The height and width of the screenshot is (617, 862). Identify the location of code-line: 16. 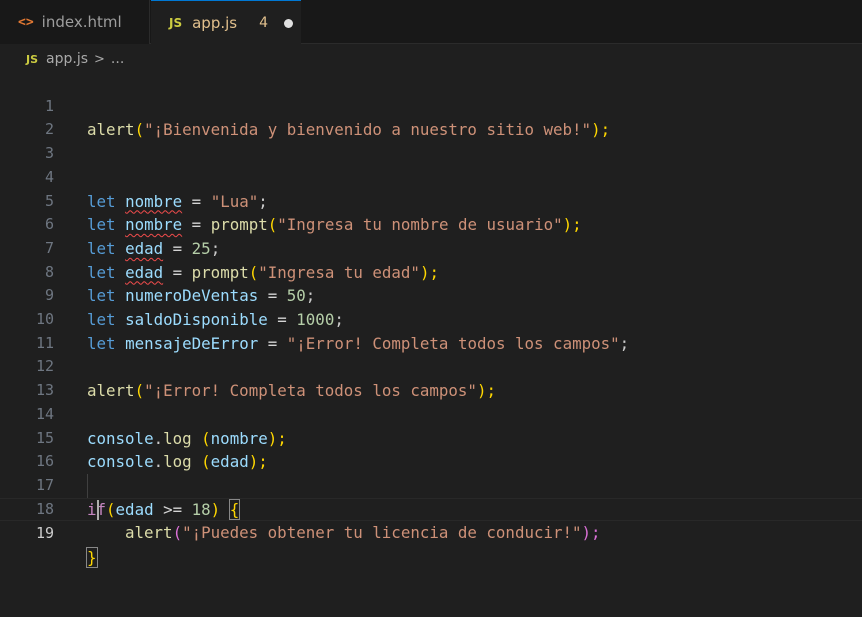
(431, 448).